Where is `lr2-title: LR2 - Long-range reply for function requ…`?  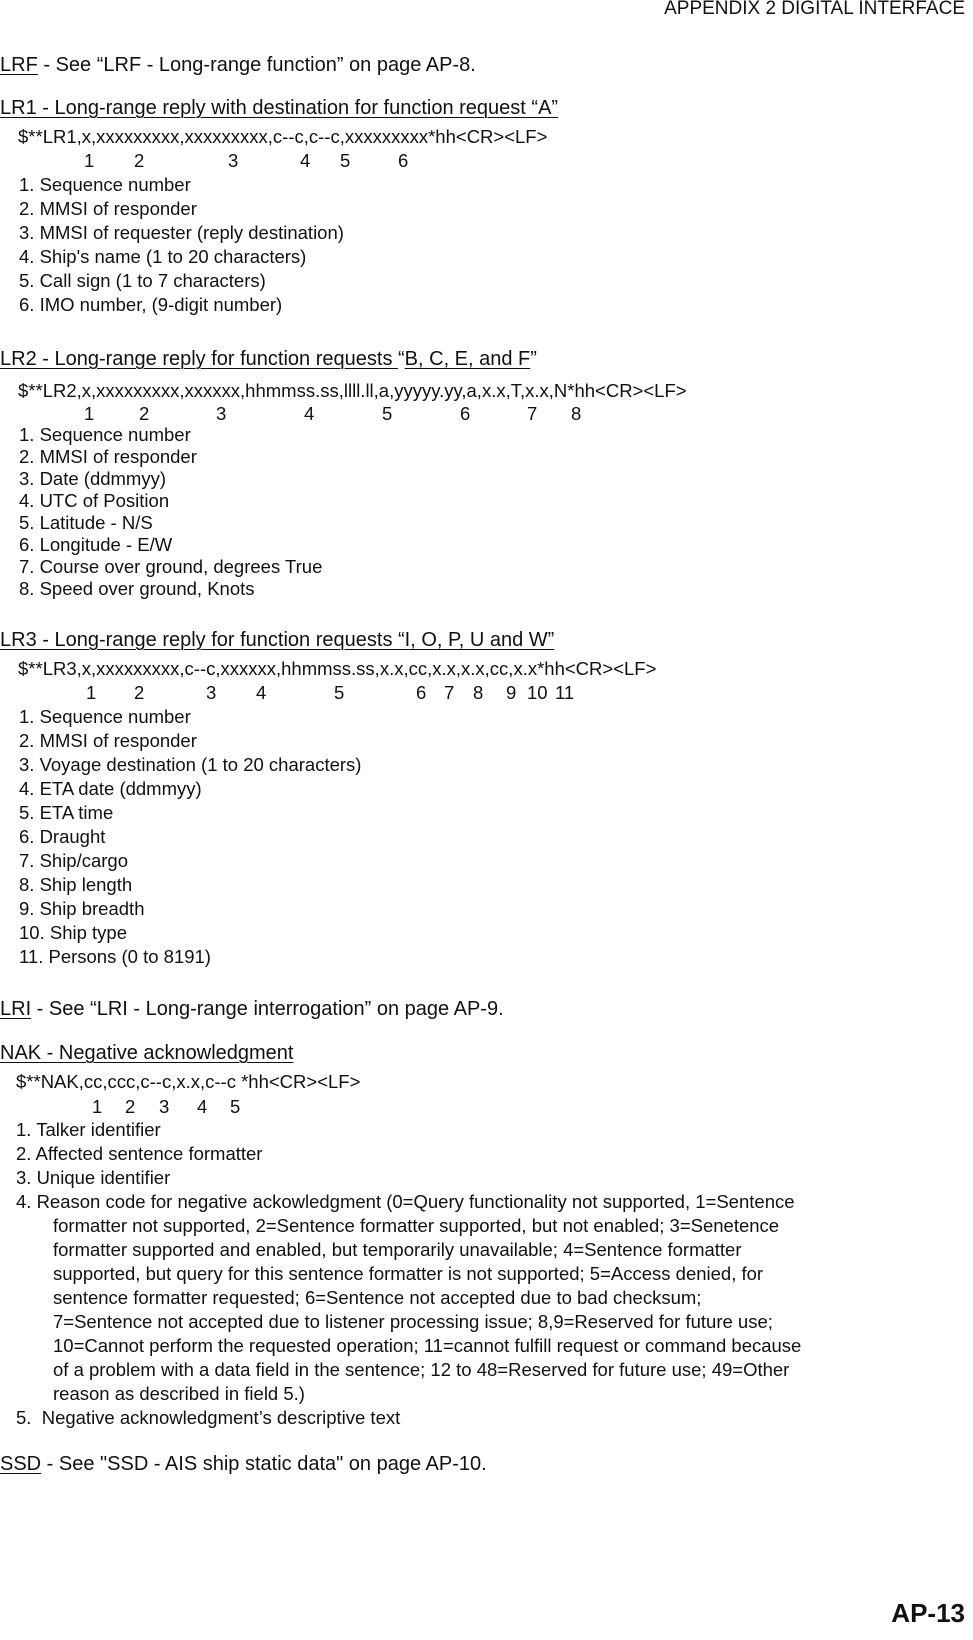
lr2-title: LR2 - Long-range reply for function requ… is located at coordinates (268, 359).